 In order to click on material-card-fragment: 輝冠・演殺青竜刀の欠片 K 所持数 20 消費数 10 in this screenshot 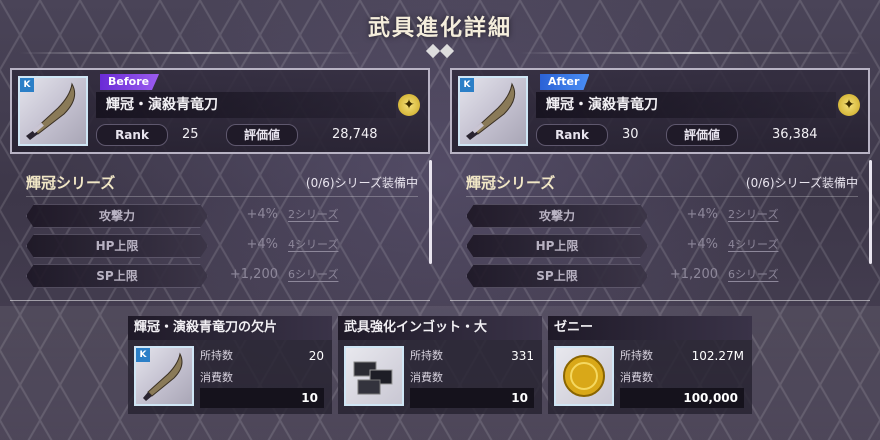, I will do `click(230, 365)`.